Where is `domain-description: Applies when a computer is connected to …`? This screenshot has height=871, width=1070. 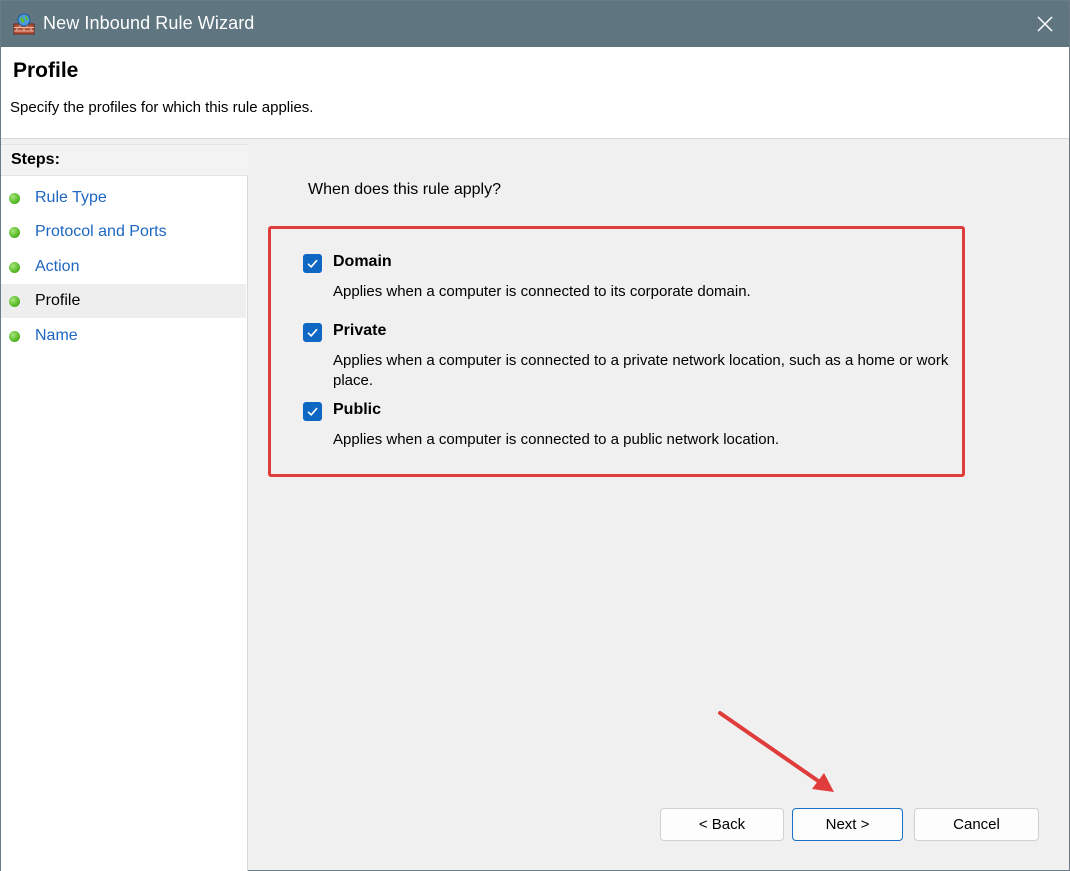
domain-description: Applies when a computer is connected to … is located at coordinates (542, 291).